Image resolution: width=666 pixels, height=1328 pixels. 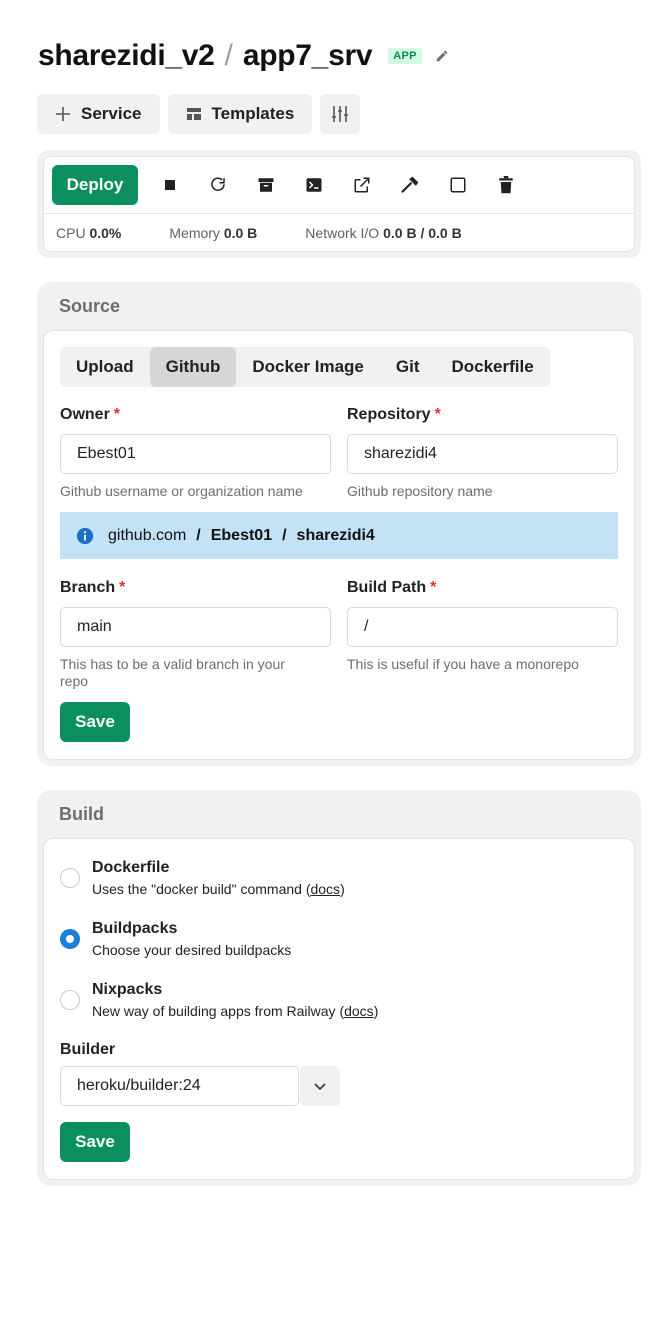 I want to click on option-description: Uses the "docker build" command (docs), so click(x=218, y=889).